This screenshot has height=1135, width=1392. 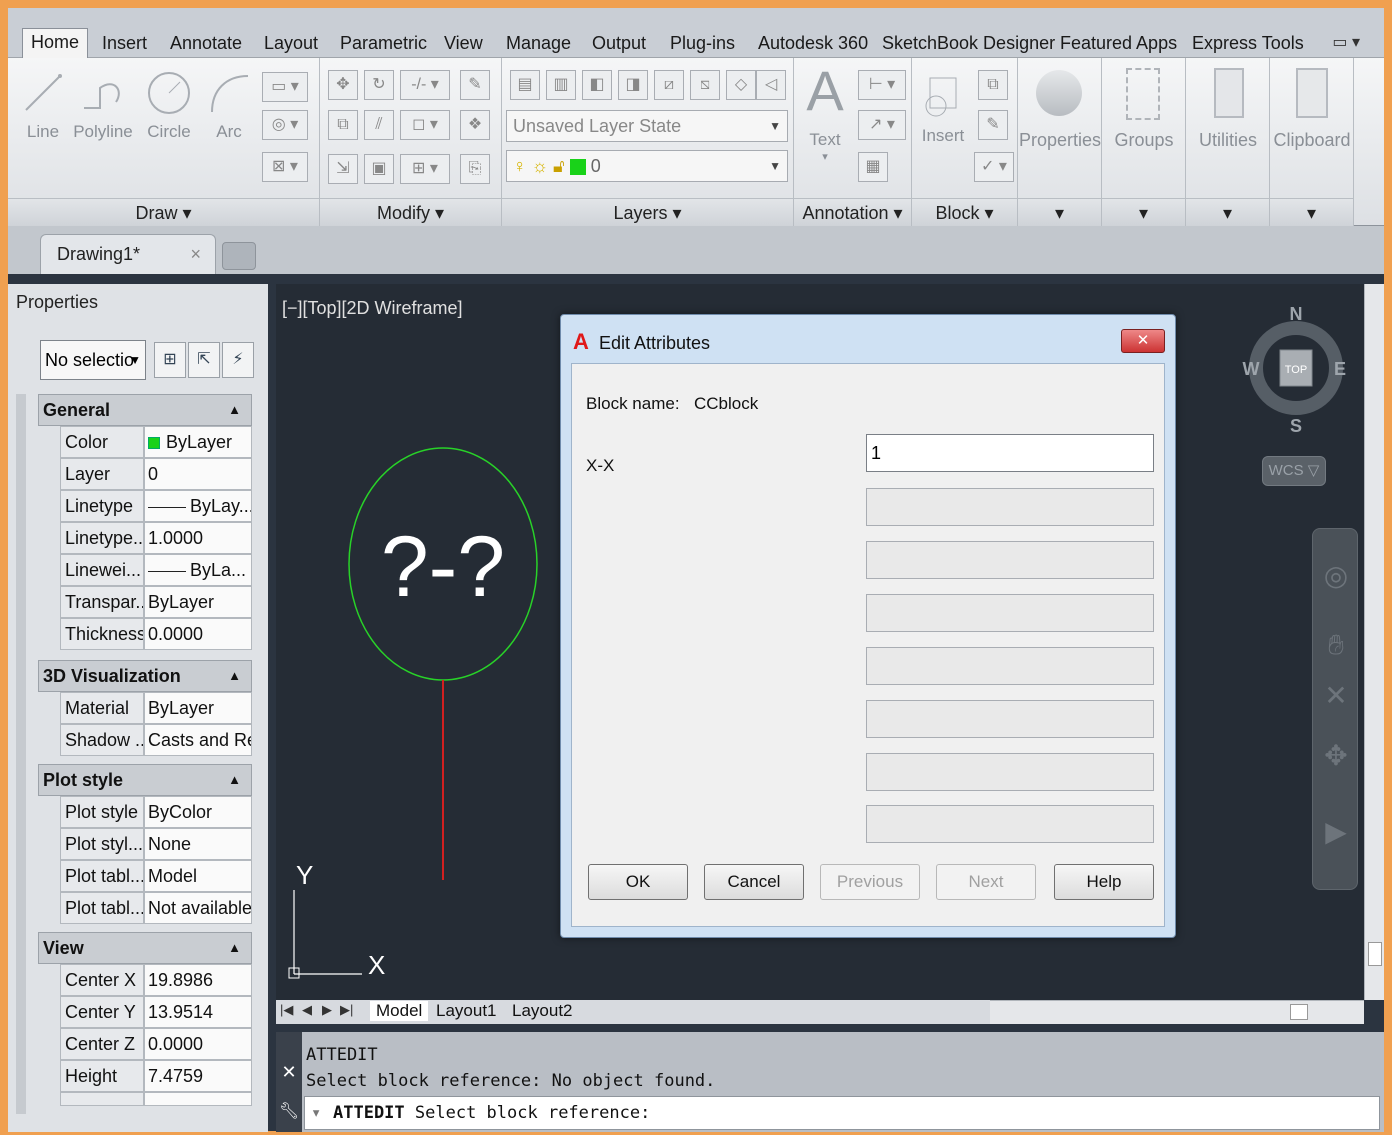 What do you see at coordinates (475, 169) in the screenshot?
I see `offset-icon: ⎘` at bounding box center [475, 169].